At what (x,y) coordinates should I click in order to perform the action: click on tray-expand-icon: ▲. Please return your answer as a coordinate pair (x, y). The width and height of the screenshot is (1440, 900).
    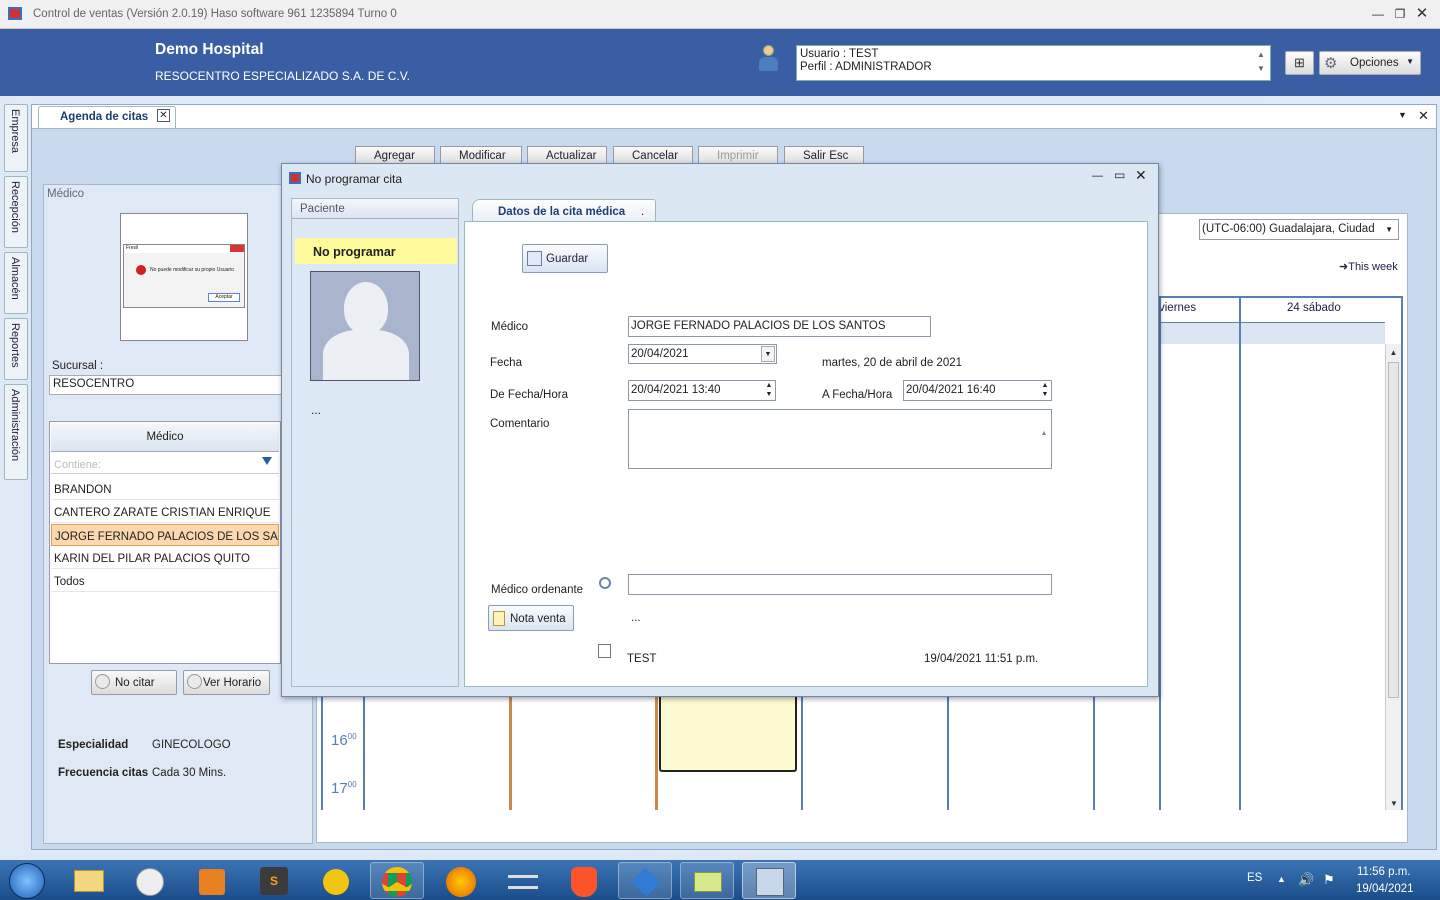
    Looking at the image, I should click on (1281, 879).